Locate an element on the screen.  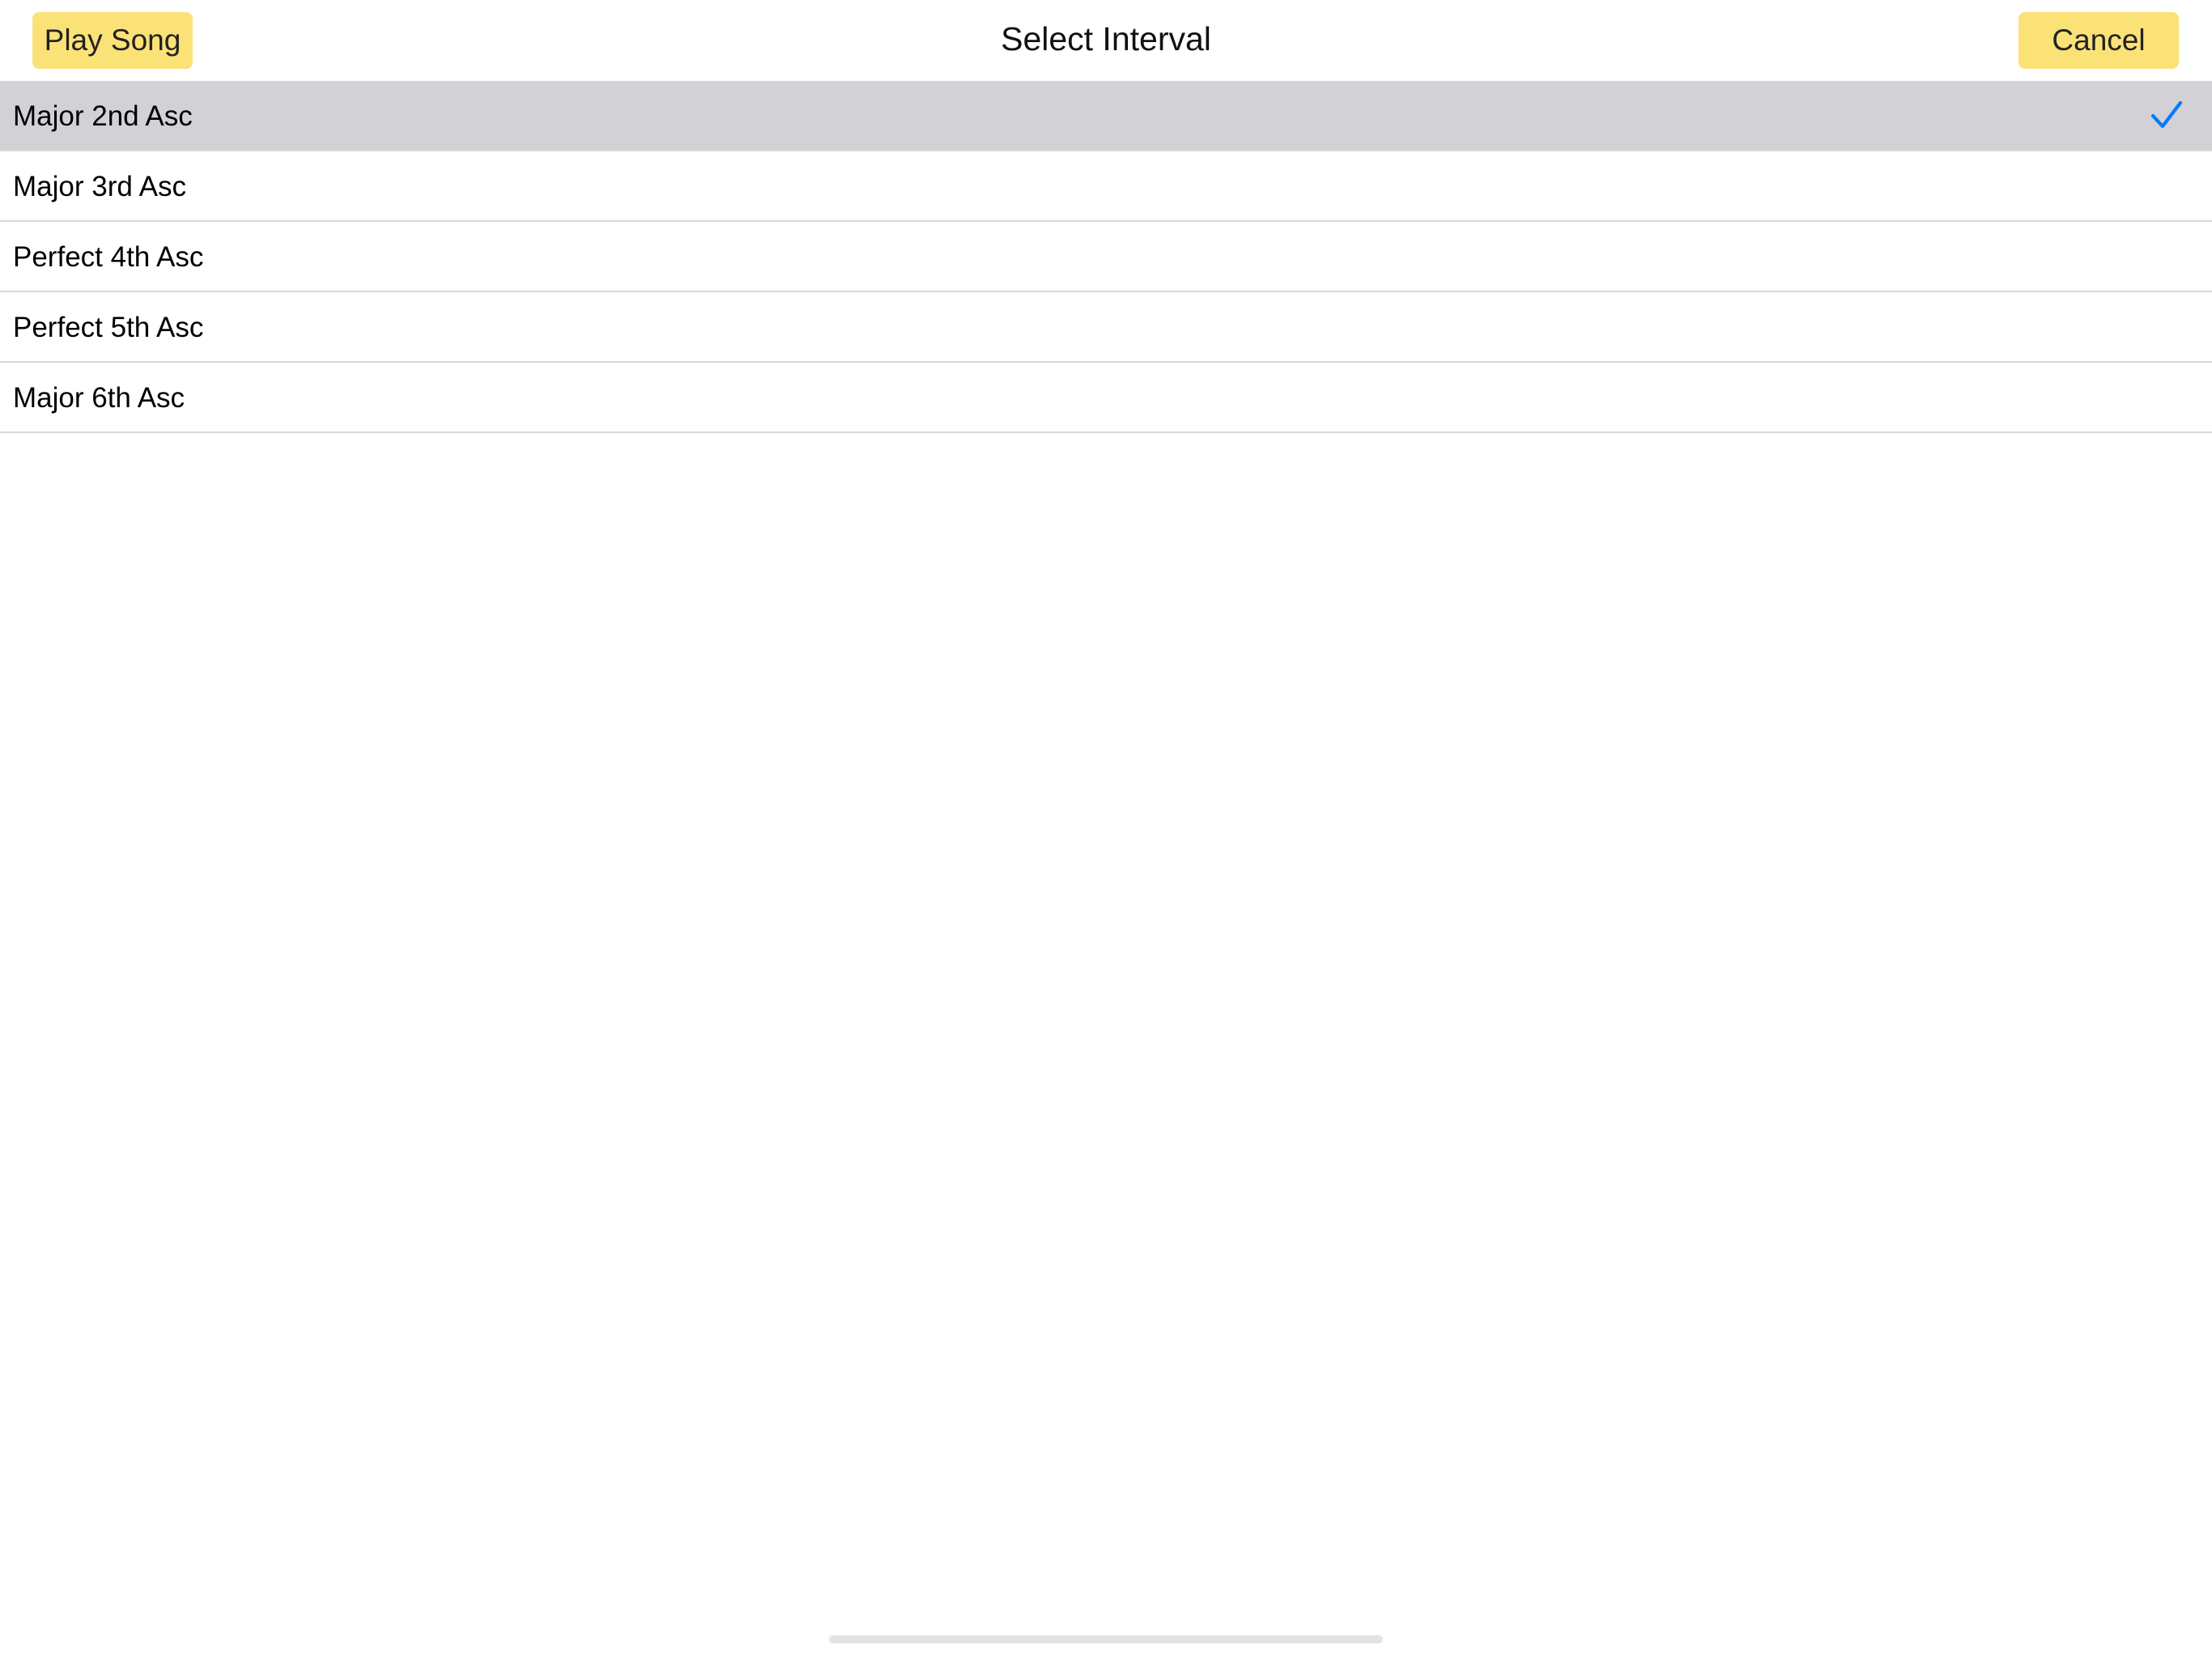
interval-row-major-2nd-asc: Major 2nd Asc is located at coordinates (1106, 116).